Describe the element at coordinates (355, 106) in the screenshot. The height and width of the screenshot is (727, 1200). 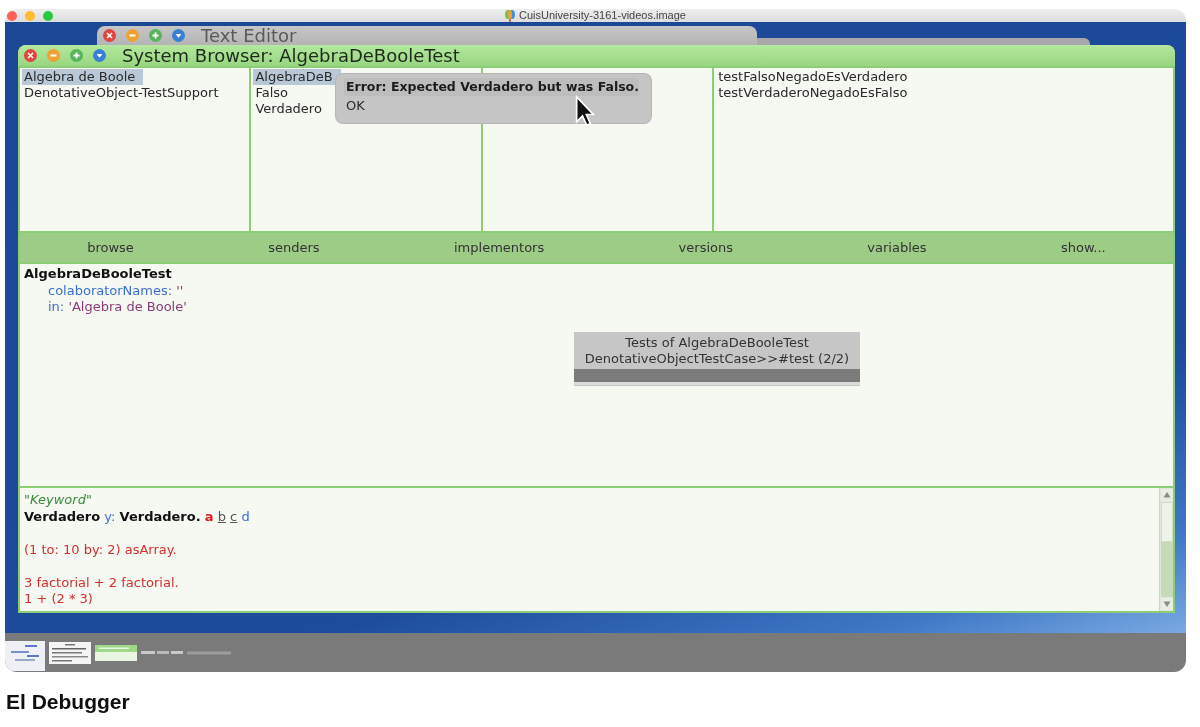
I see `menu-option: OK` at that location.